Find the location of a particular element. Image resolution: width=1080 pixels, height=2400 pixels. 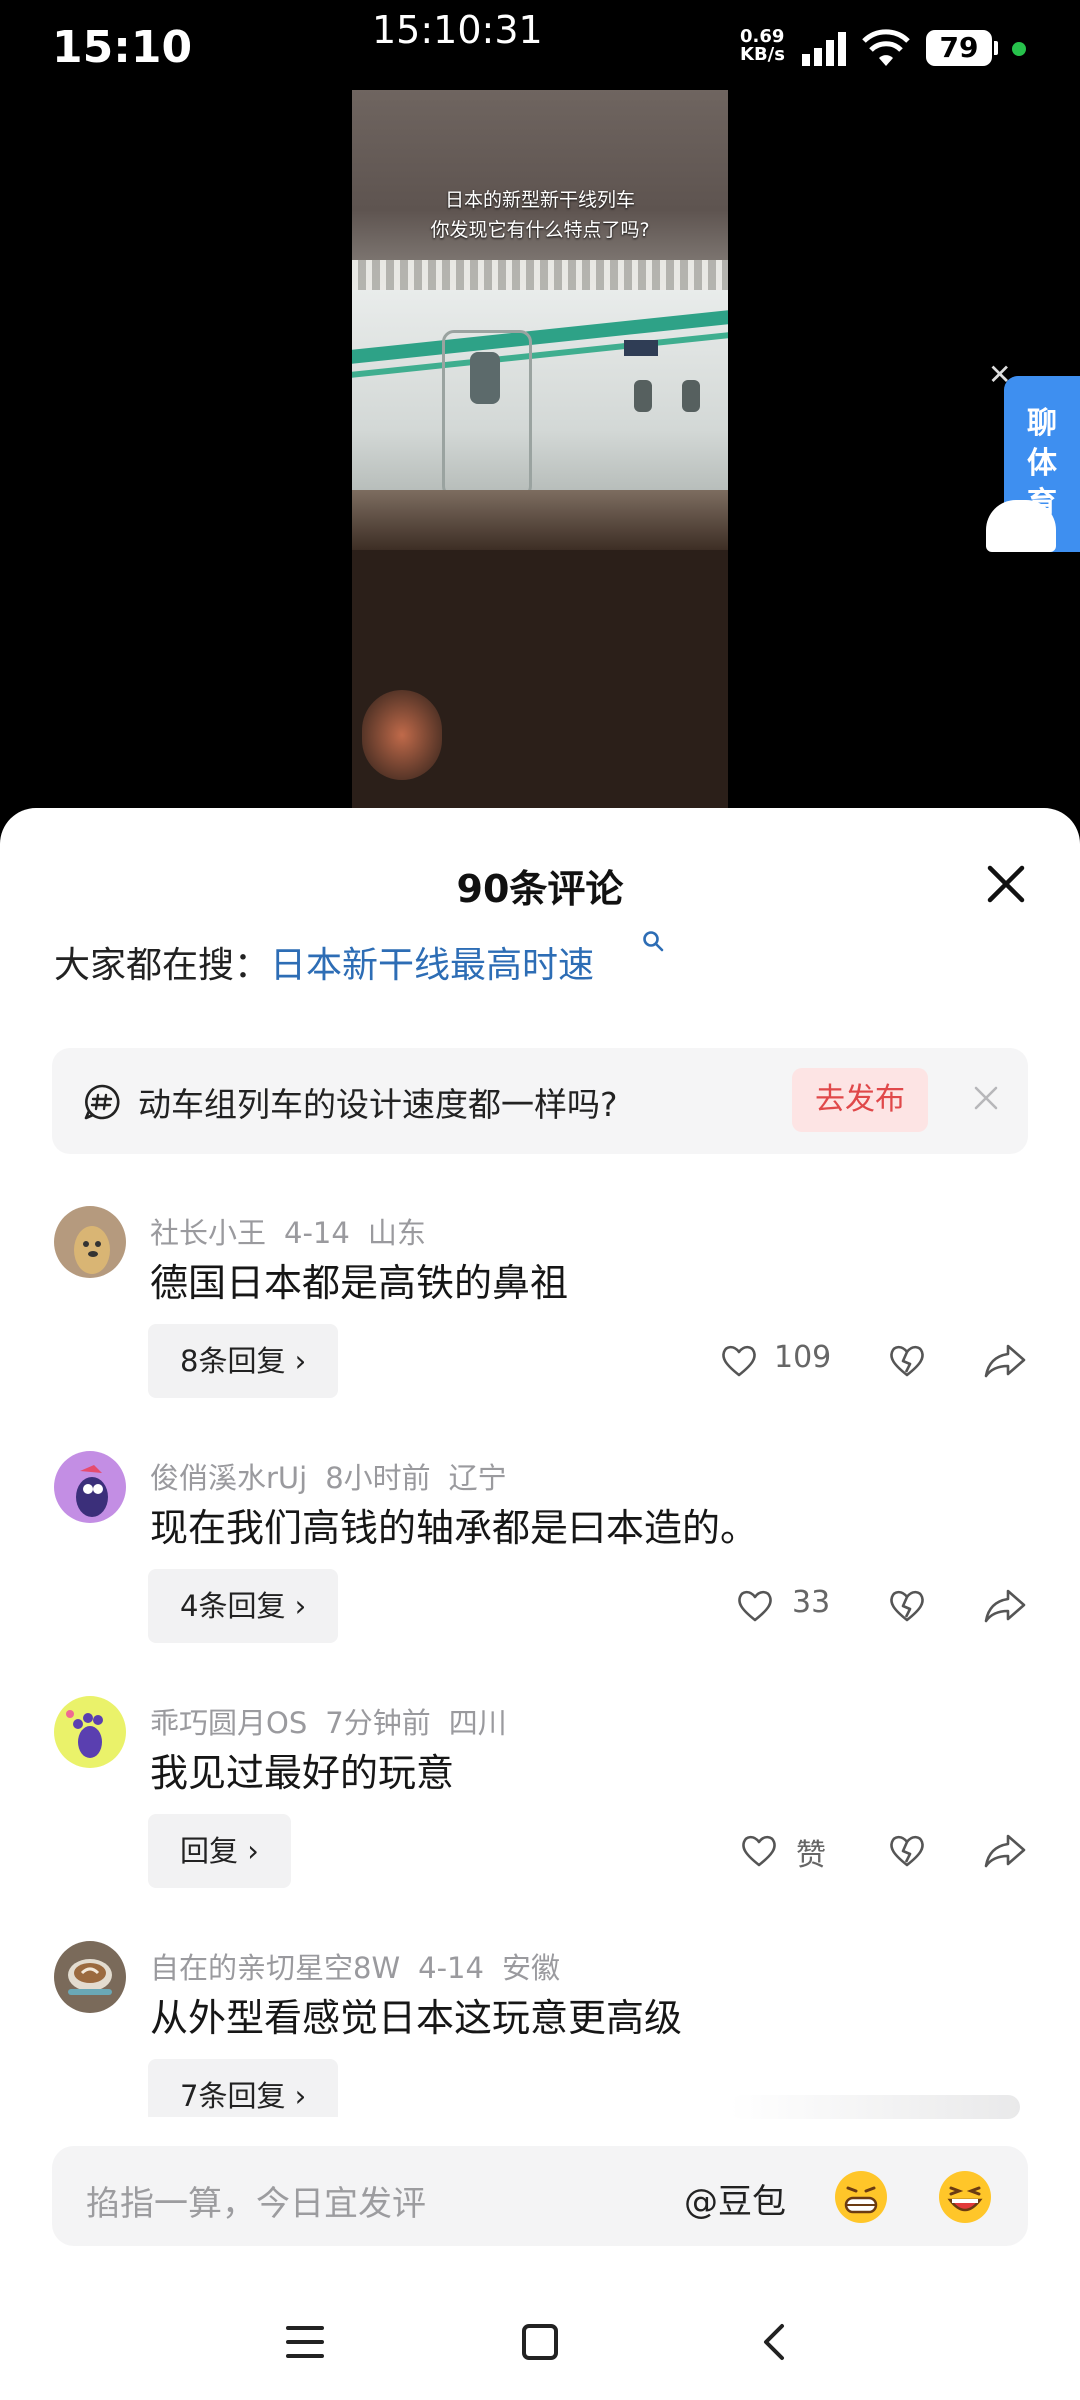

comment-meta: 俊俏溪水rUj 8小时前 辽宁 is located at coordinates (337, 1476).